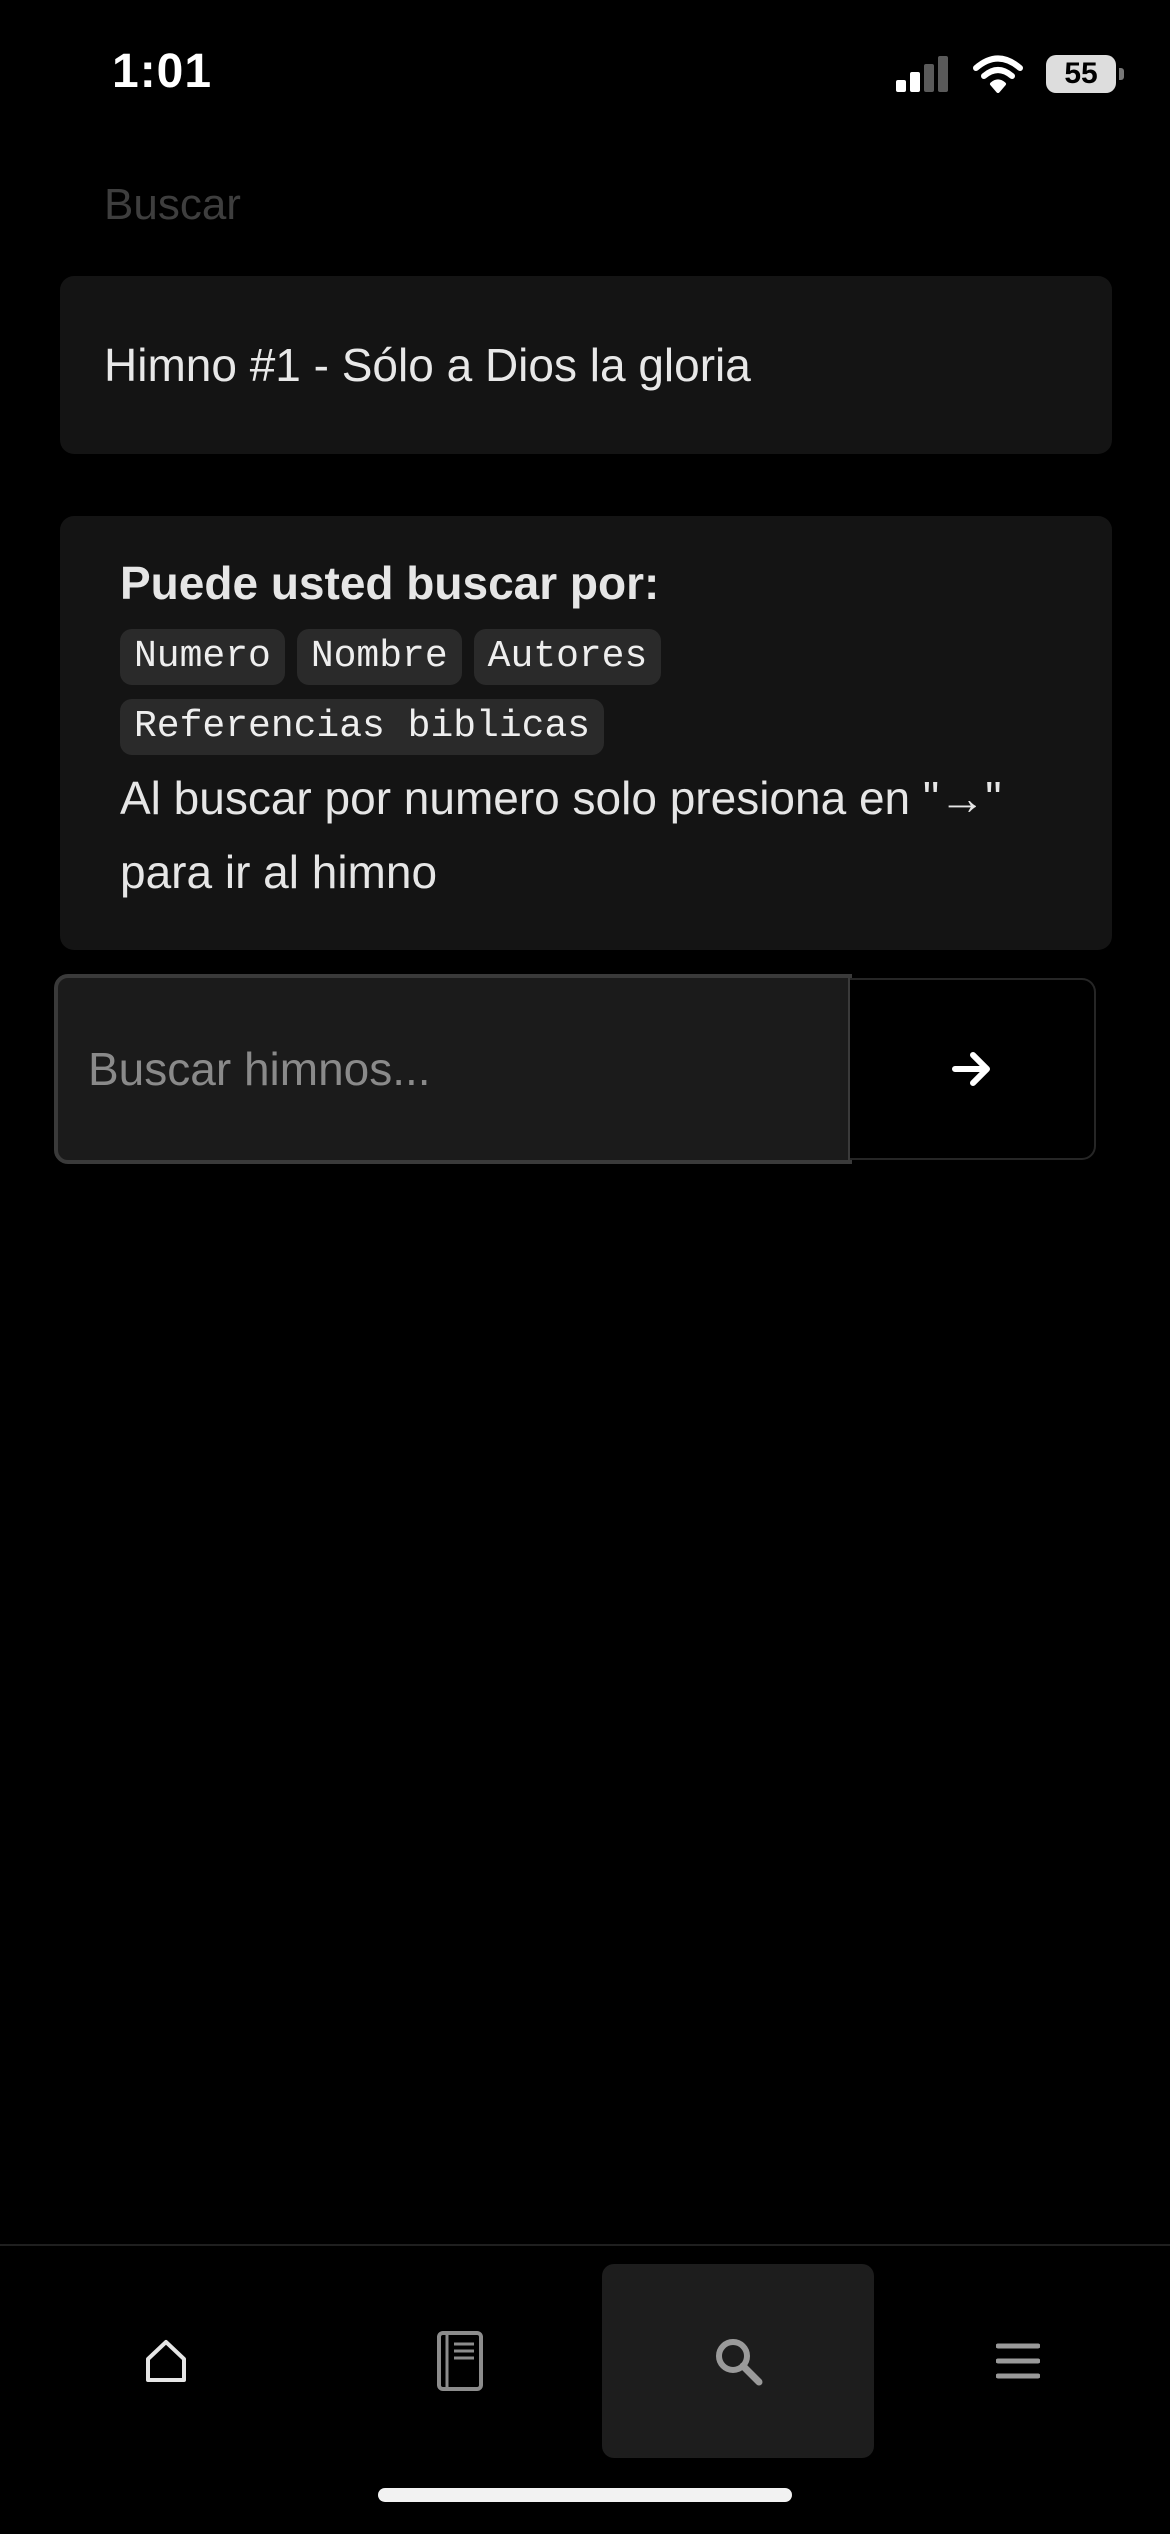  I want to click on arrow-right-icon, so click(971, 1069).